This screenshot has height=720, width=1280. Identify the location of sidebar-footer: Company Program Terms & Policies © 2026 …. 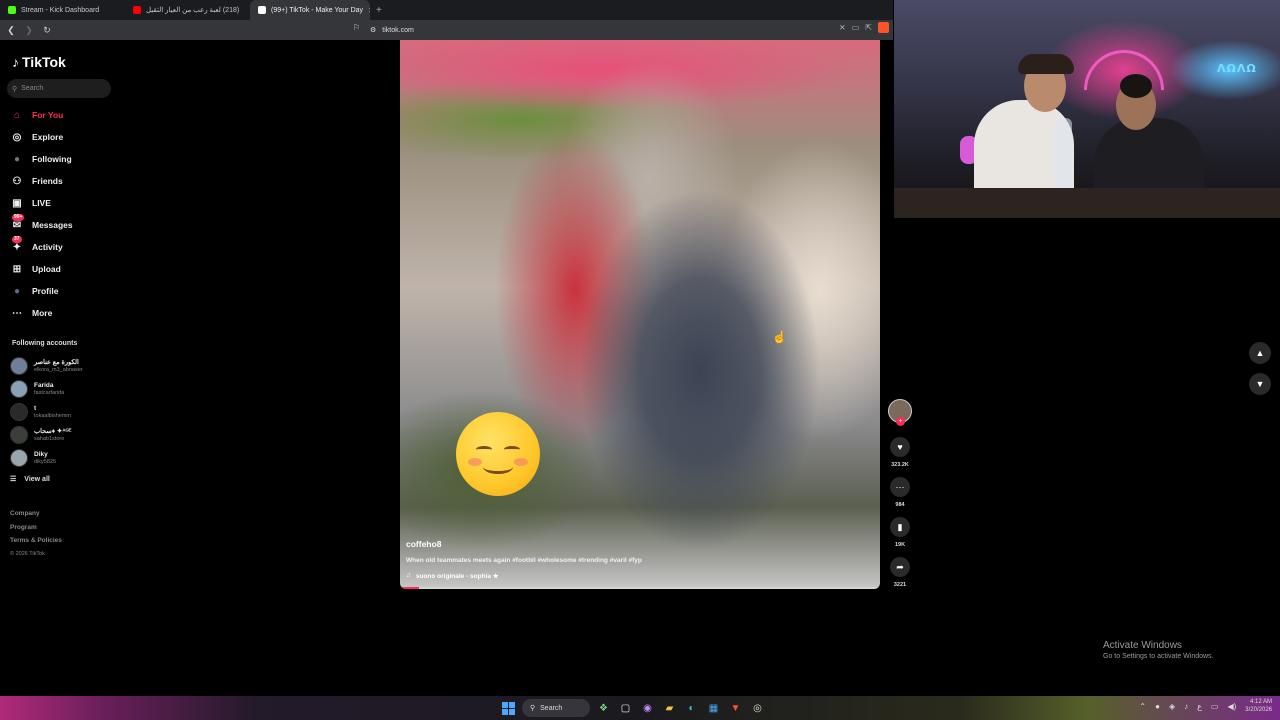
(36, 534).